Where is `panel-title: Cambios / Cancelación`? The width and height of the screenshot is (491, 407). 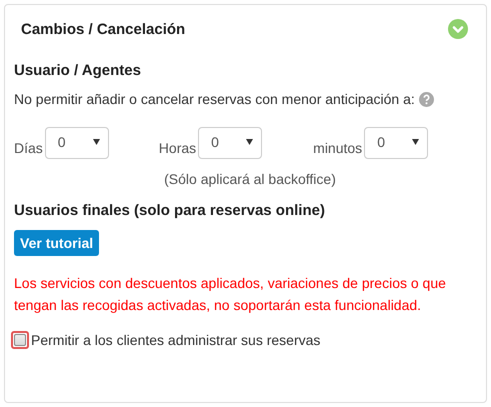 panel-title: Cambios / Cancelación is located at coordinates (103, 29).